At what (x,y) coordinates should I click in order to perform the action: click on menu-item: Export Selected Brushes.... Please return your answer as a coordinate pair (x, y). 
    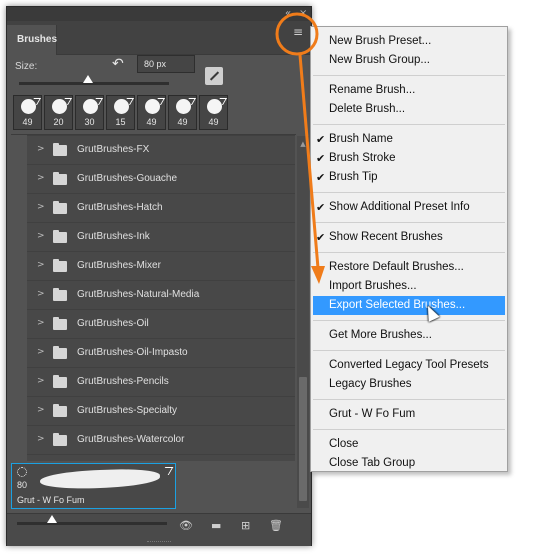
    Looking at the image, I should click on (409, 305).